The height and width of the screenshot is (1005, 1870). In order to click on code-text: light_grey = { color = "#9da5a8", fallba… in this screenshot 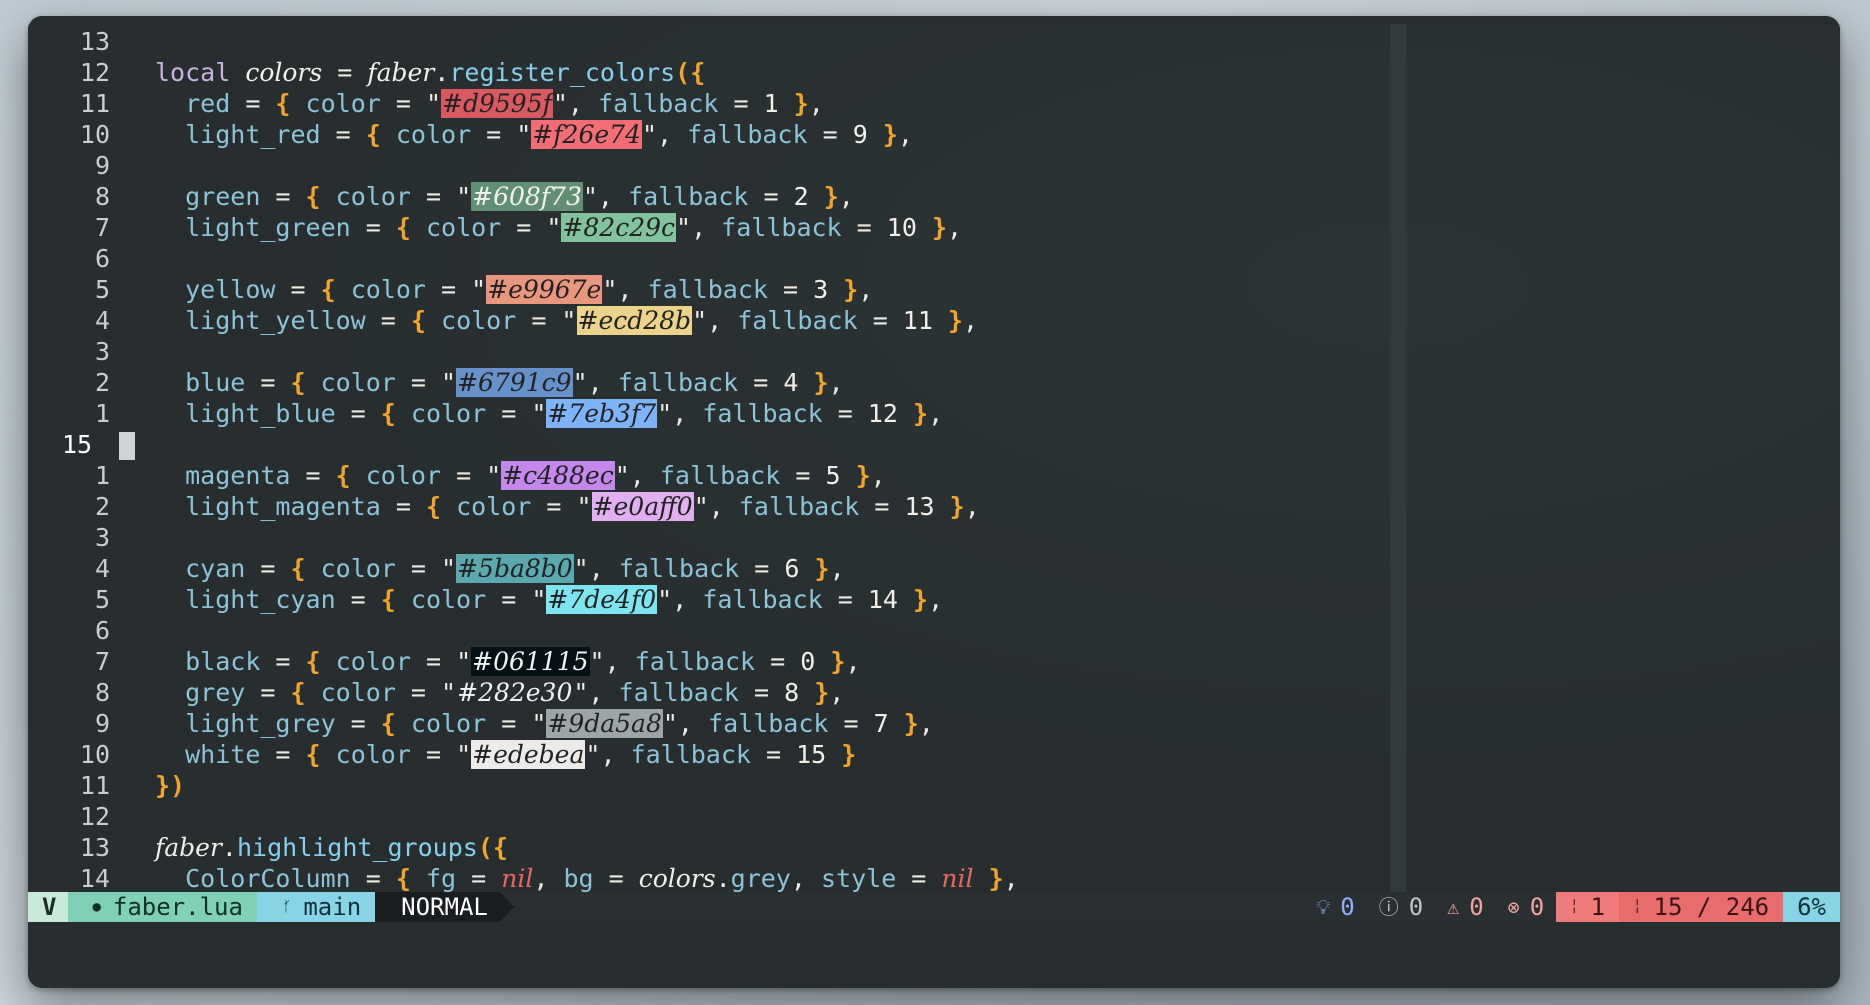, I will do `click(522, 723)`.